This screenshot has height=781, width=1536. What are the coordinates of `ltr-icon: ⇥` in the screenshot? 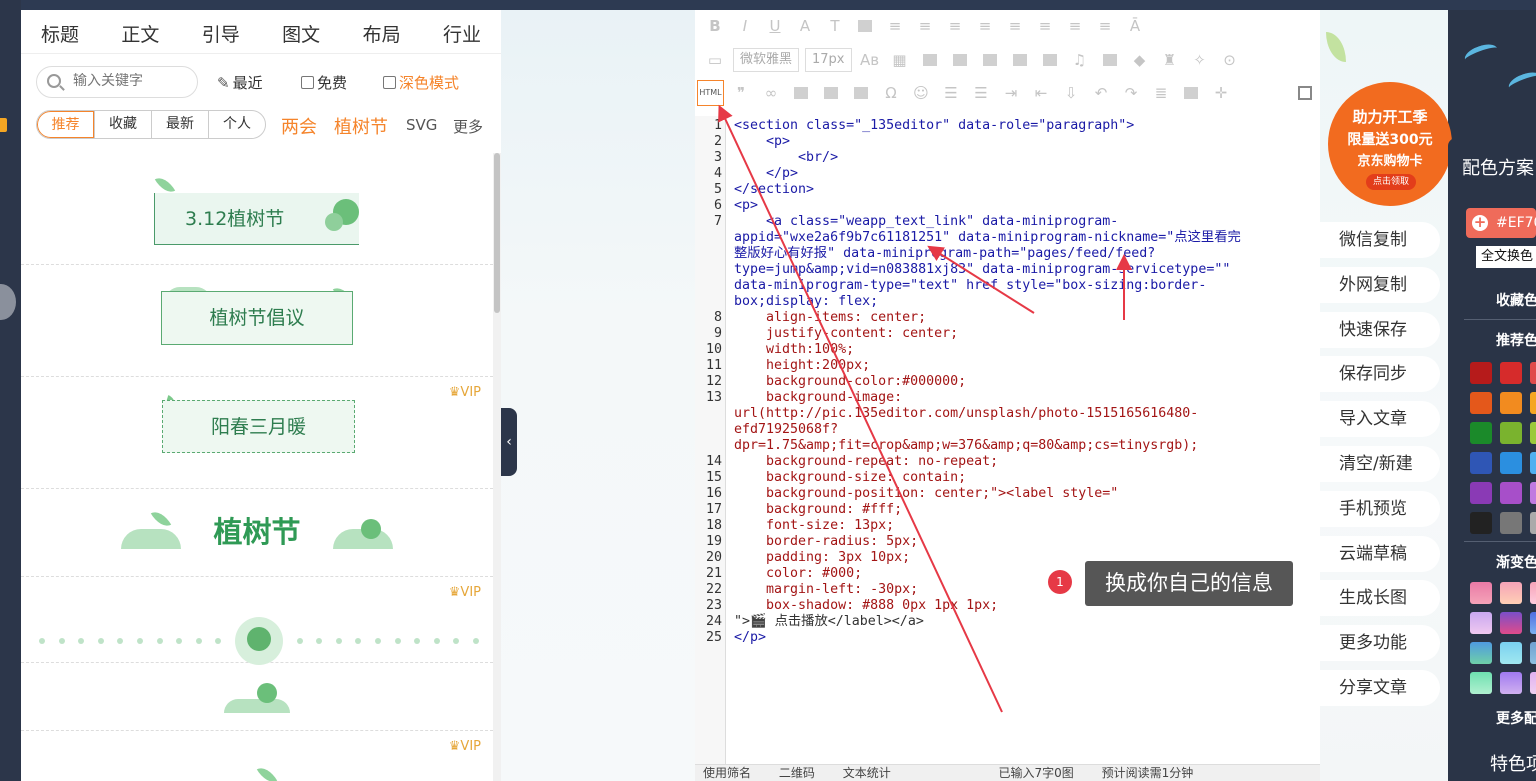 It's located at (1011, 93).